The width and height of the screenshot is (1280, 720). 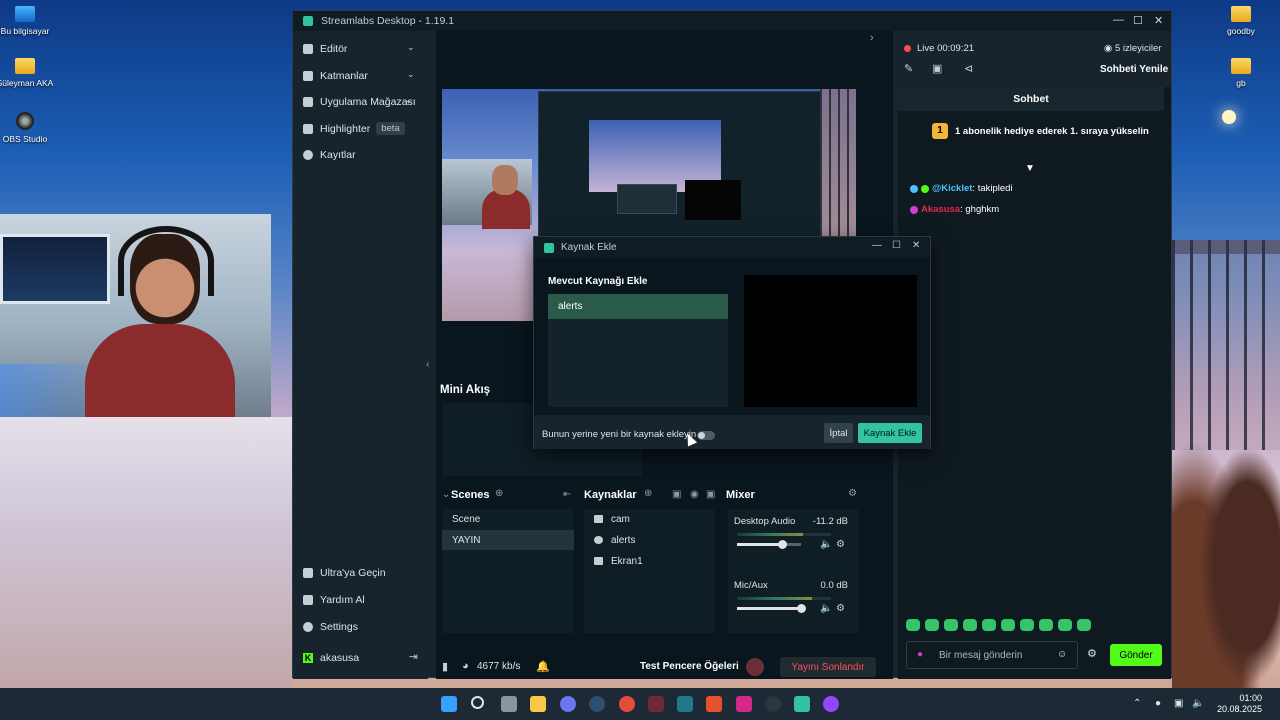 What do you see at coordinates (714, 704) in the screenshot?
I see `brave-icon` at bounding box center [714, 704].